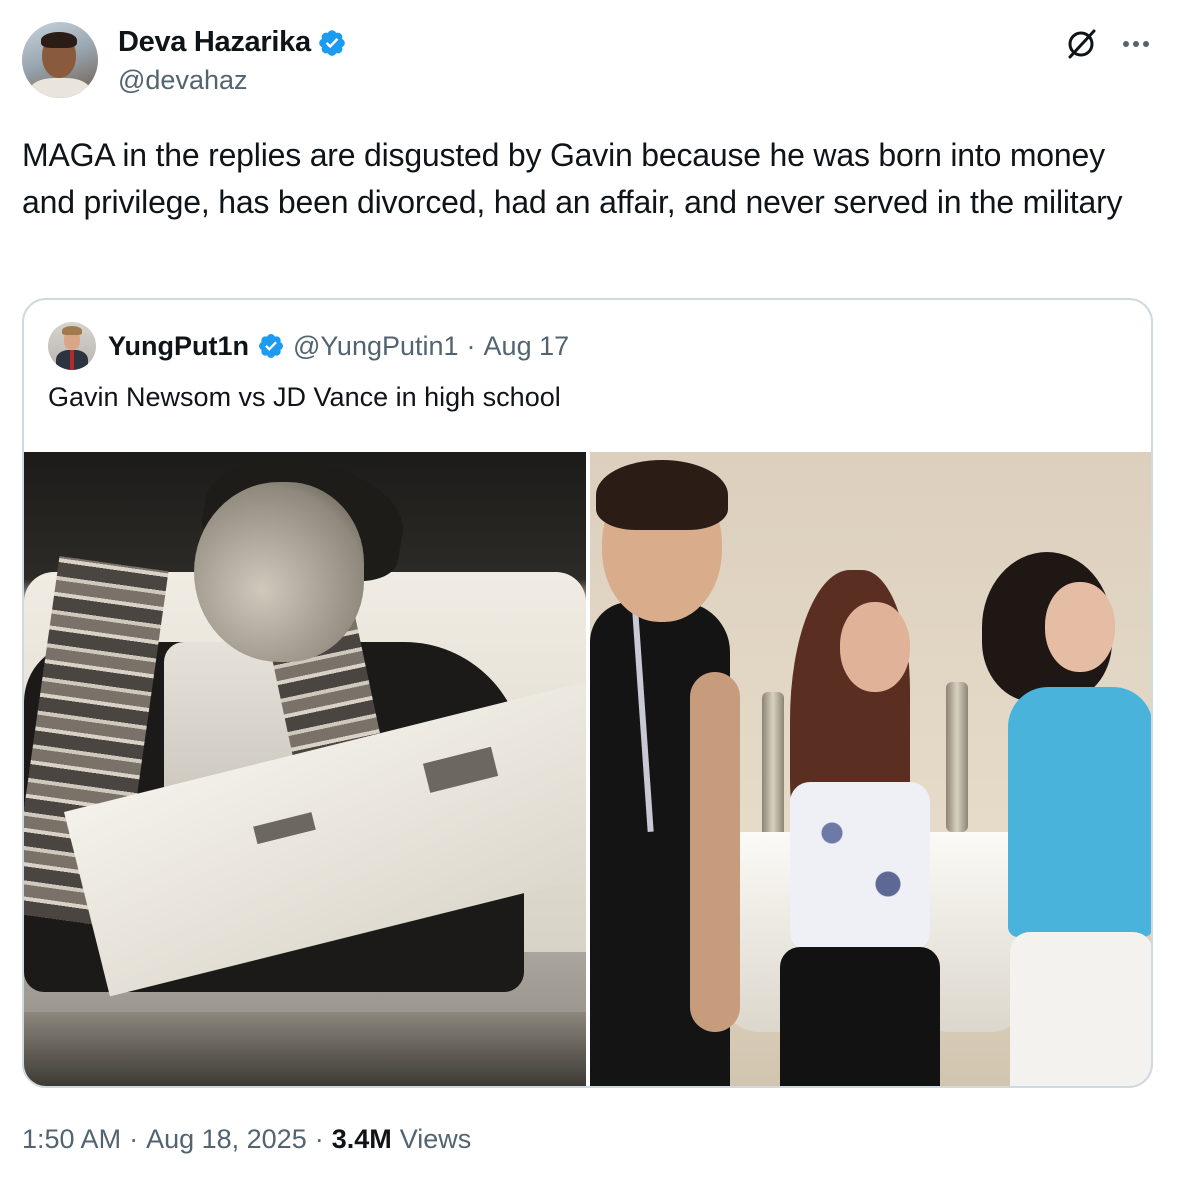  I want to click on author-name: Deva Hazarika, so click(214, 42).